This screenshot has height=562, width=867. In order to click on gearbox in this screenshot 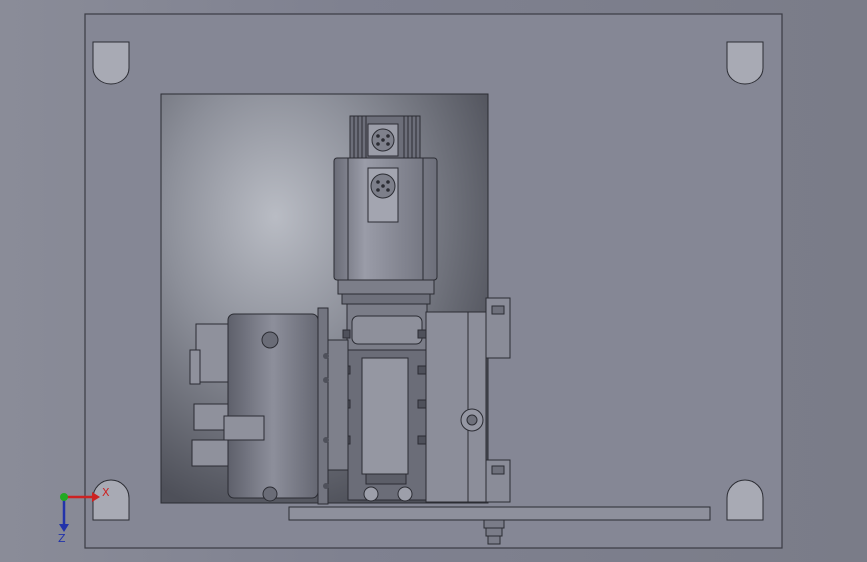, I will do `click(385, 402)`.